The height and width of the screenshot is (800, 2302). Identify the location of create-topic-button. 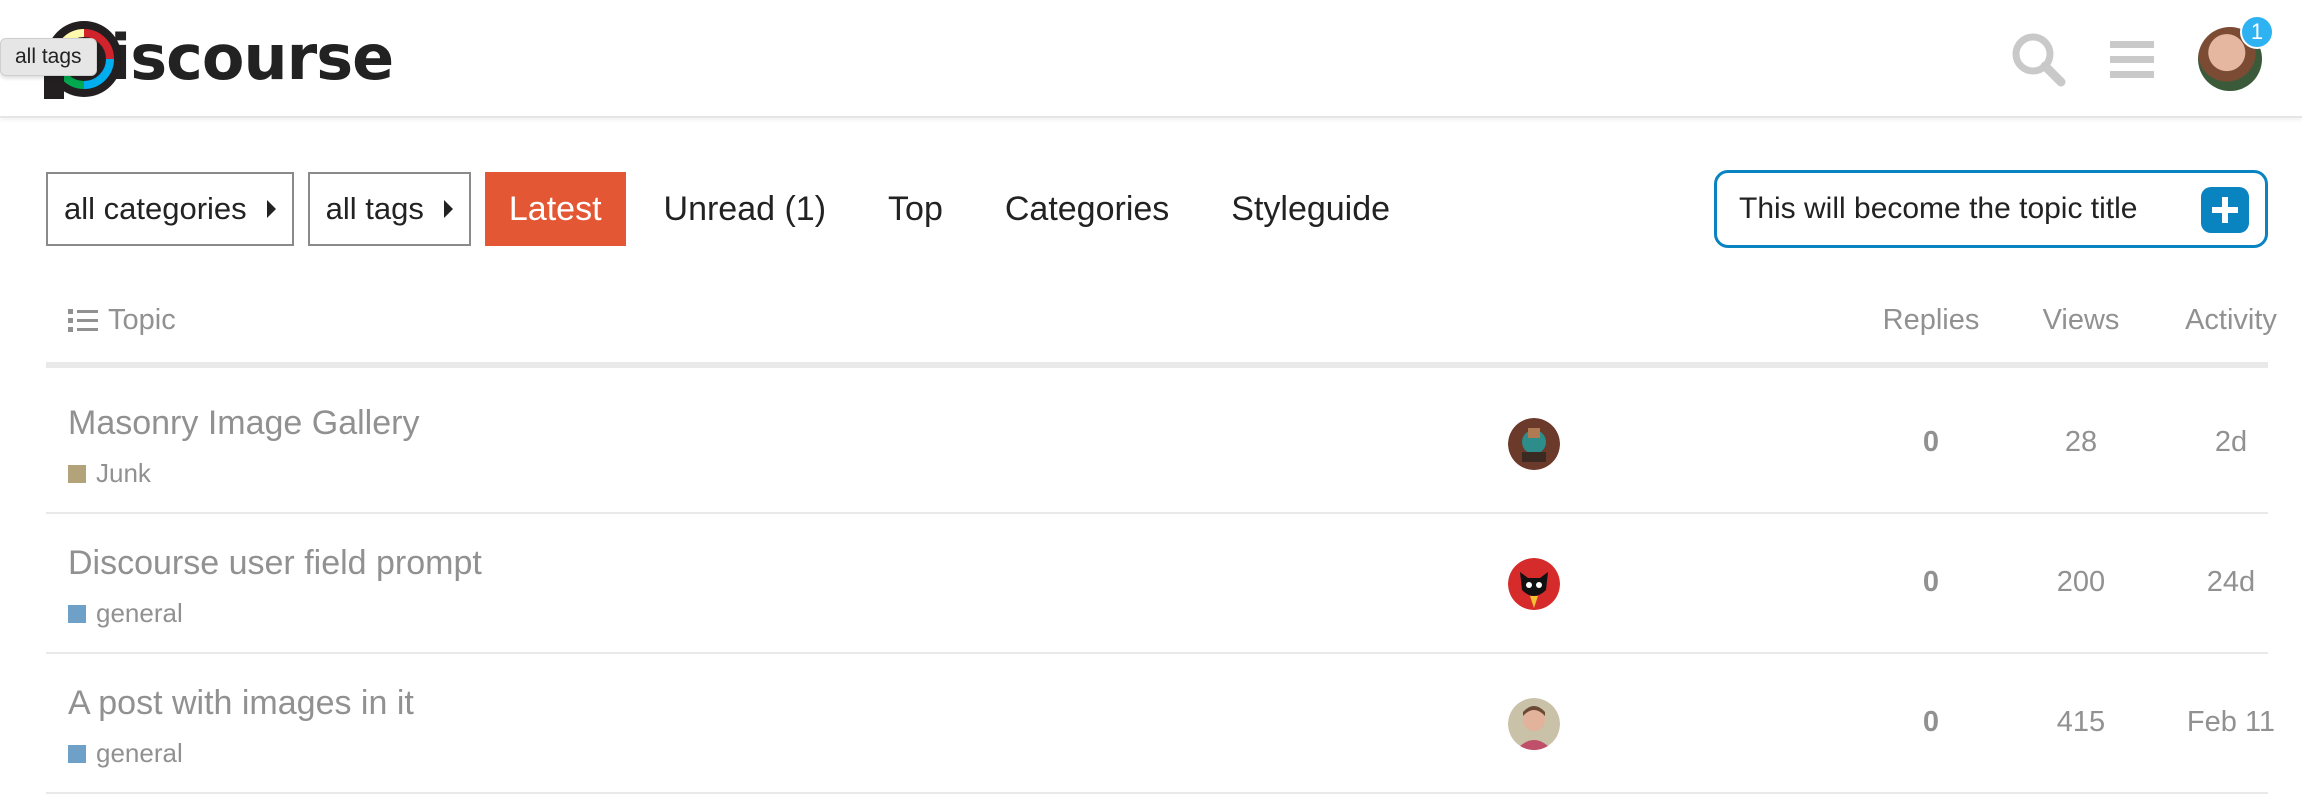
(2225, 210).